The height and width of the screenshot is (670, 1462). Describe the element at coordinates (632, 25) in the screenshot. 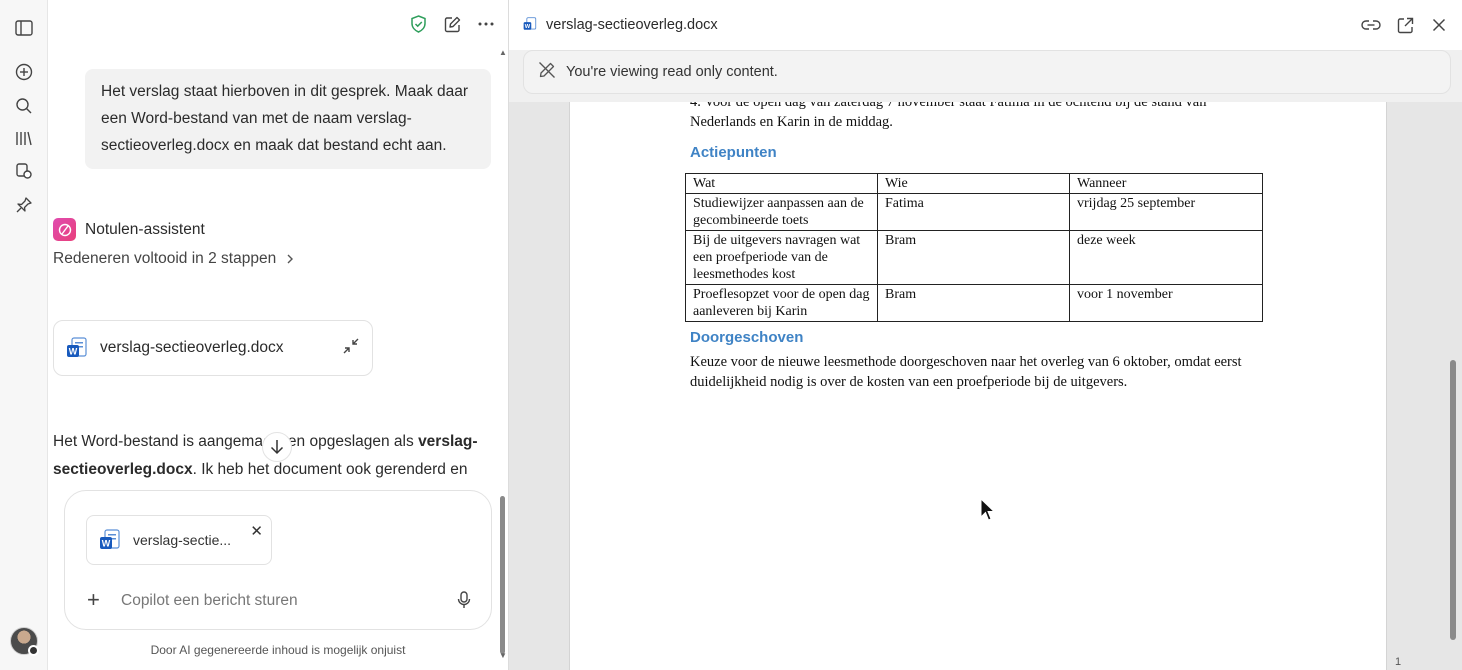

I see `viewer-title: verslag-sectieoverleg.docx` at that location.